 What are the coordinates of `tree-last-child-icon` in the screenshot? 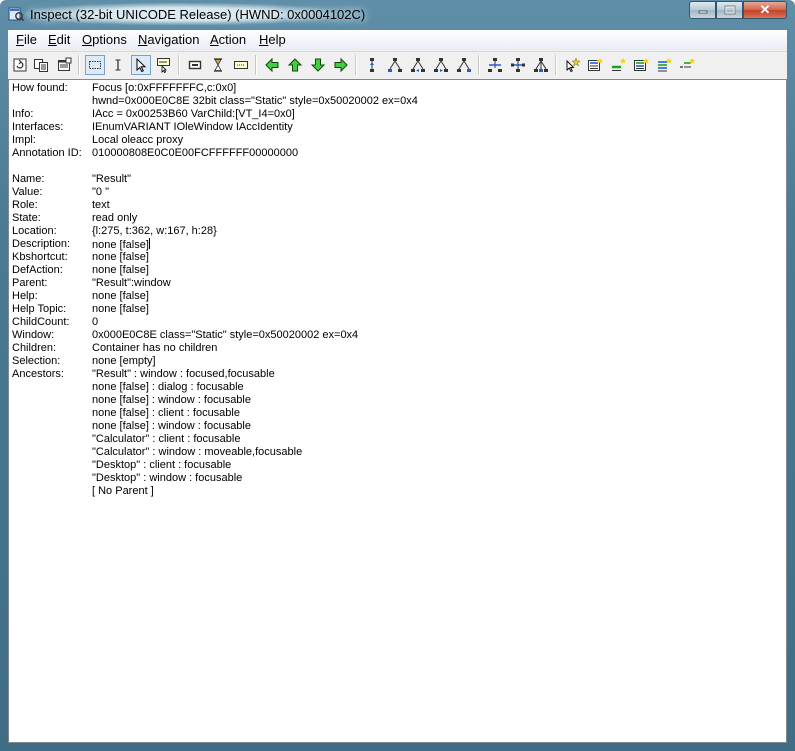 It's located at (464, 65).